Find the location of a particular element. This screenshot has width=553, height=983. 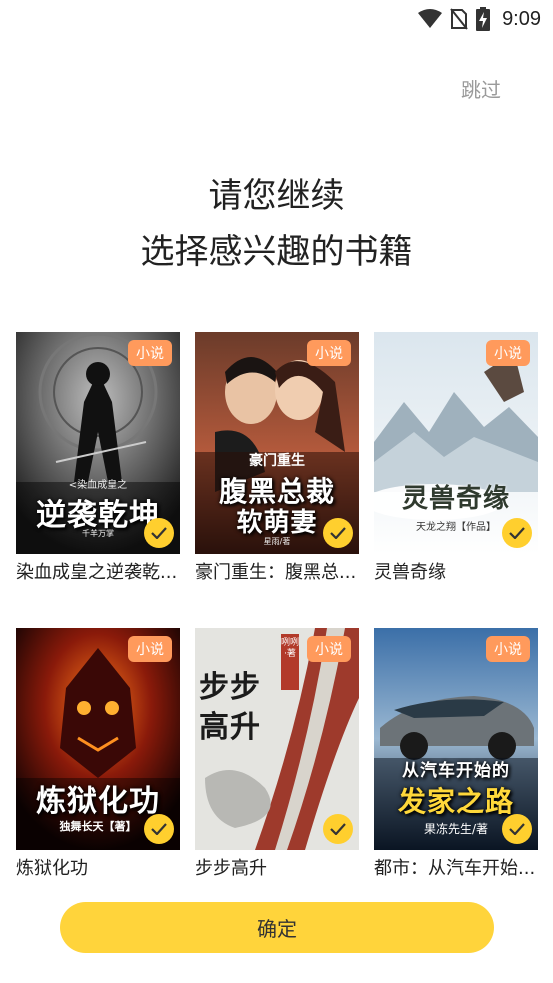

status-icons: 9:09 is located at coordinates (479, 19).